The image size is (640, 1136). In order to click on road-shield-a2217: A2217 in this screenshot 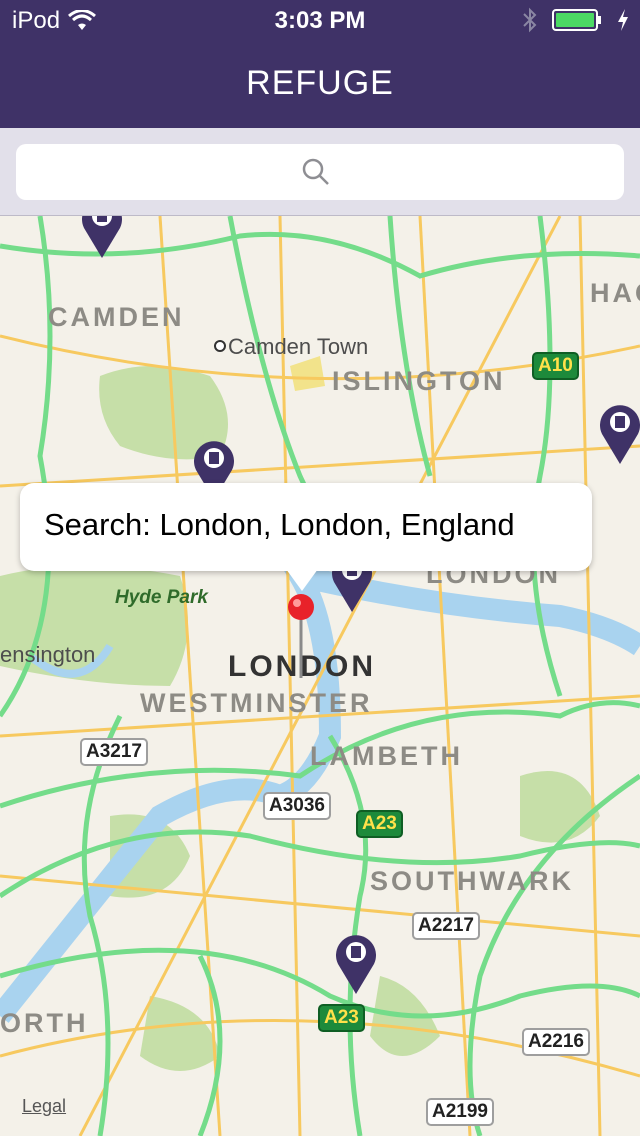, I will do `click(446, 926)`.